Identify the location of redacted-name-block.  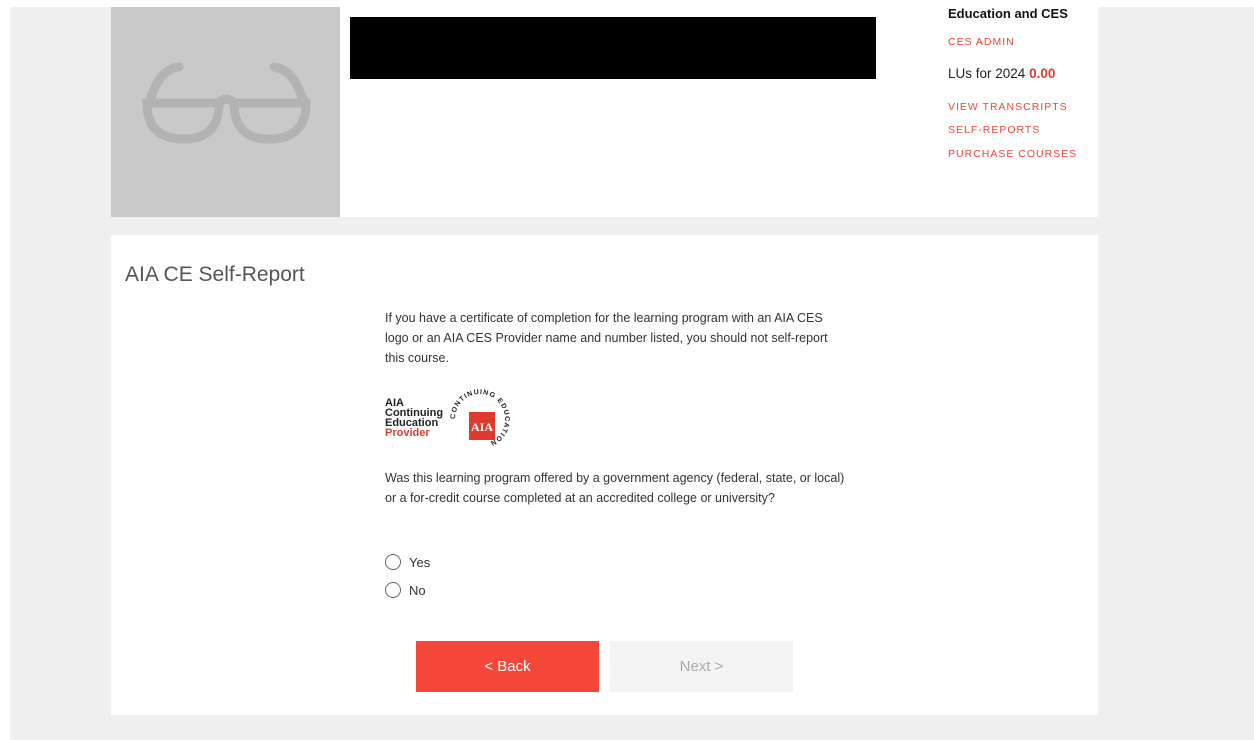
(613, 48).